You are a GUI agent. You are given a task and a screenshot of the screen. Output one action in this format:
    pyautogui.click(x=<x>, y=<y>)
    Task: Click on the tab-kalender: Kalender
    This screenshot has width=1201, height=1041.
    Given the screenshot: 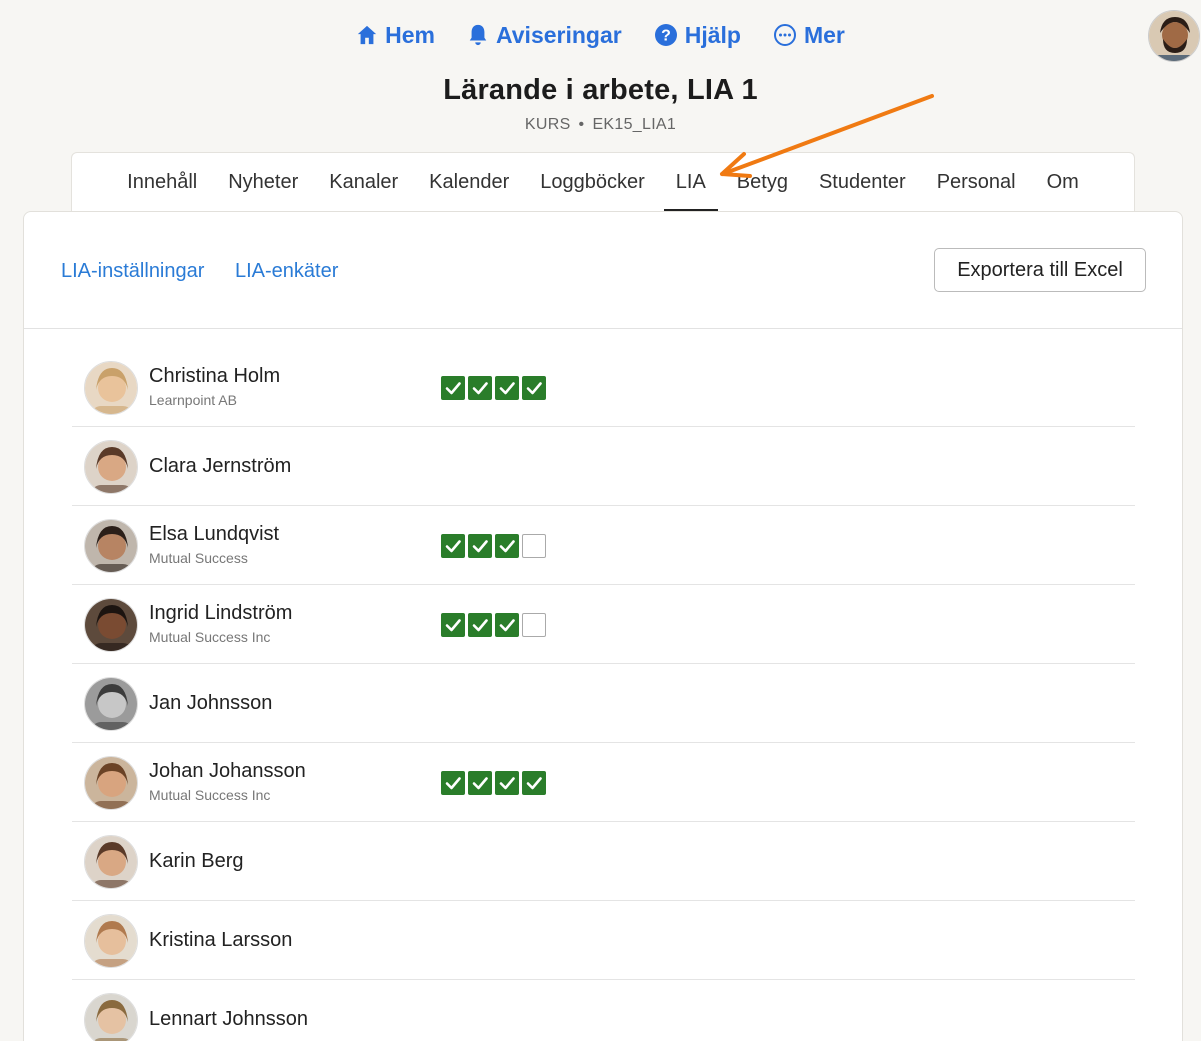 What is the action you would take?
    pyautogui.click(x=469, y=182)
    